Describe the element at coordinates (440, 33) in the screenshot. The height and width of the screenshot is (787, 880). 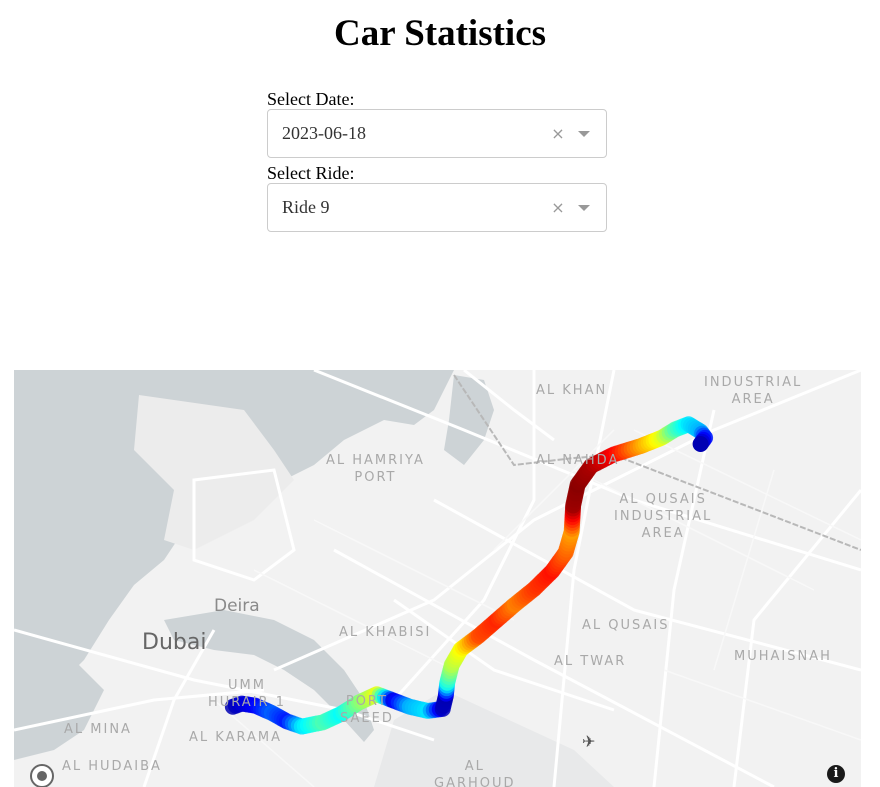
I see `page-title: Car Statistics` at that location.